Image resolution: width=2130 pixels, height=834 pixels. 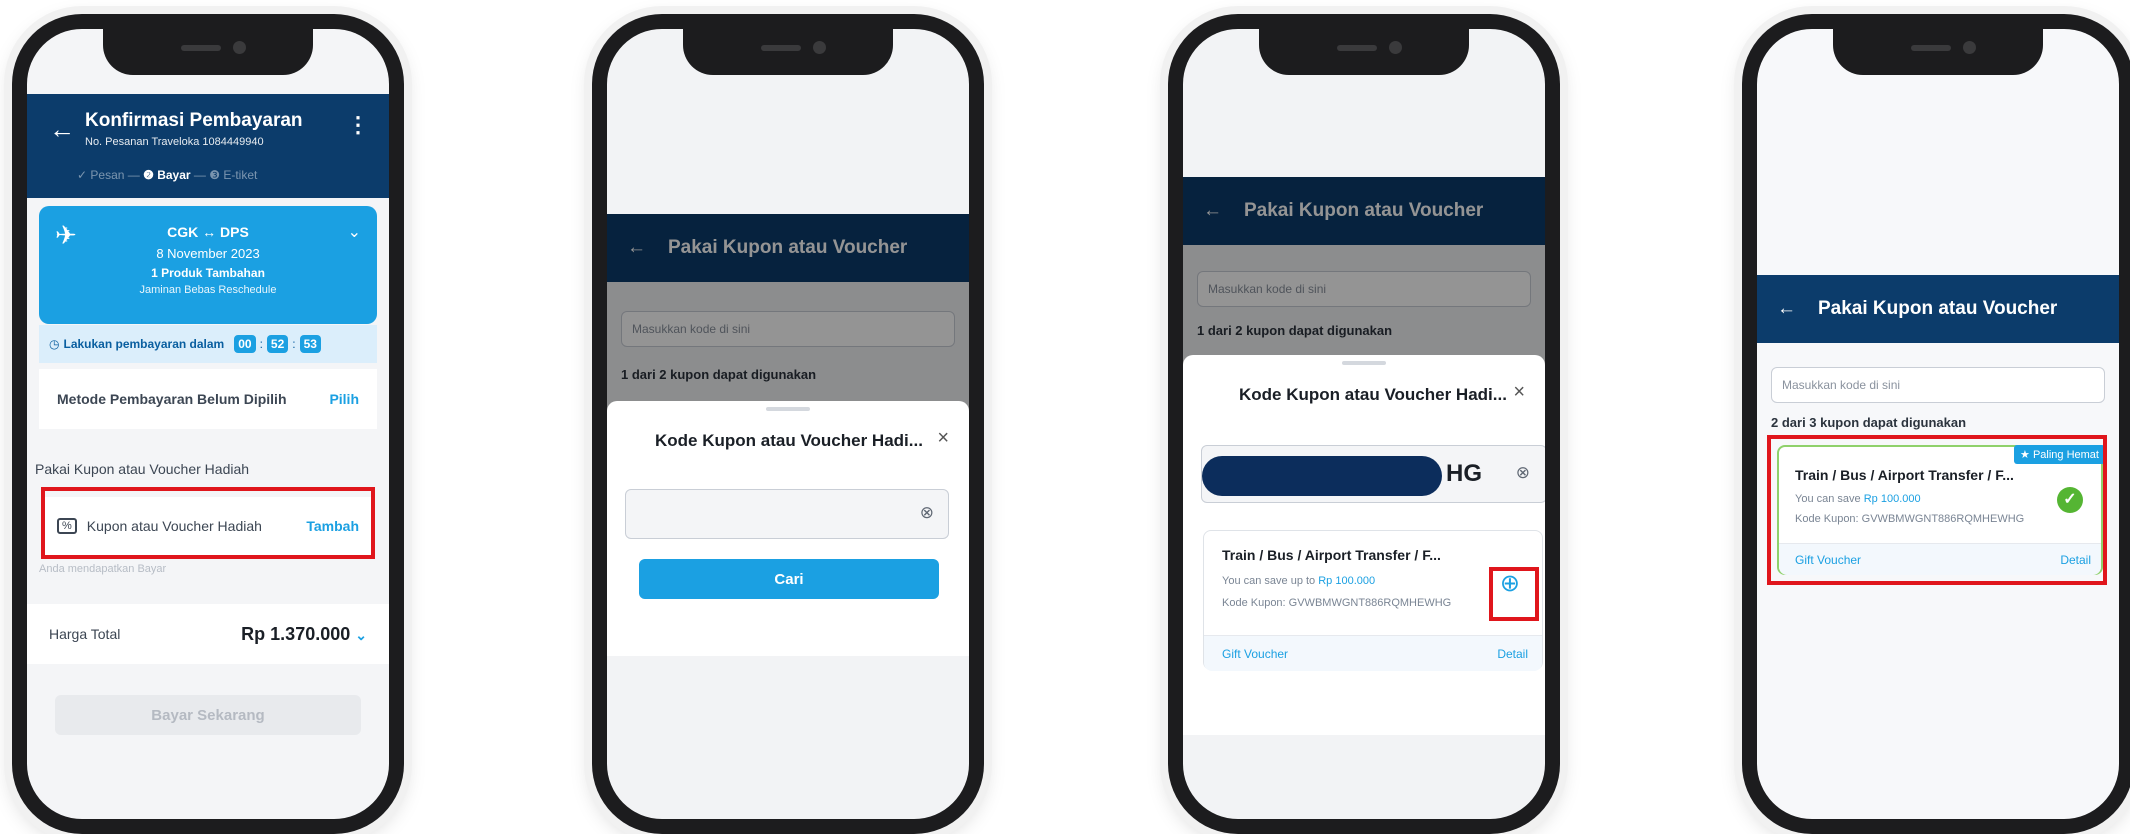 What do you see at coordinates (1373, 653) in the screenshot?
I see `coupon-footer: Gift Voucher Detail` at bounding box center [1373, 653].